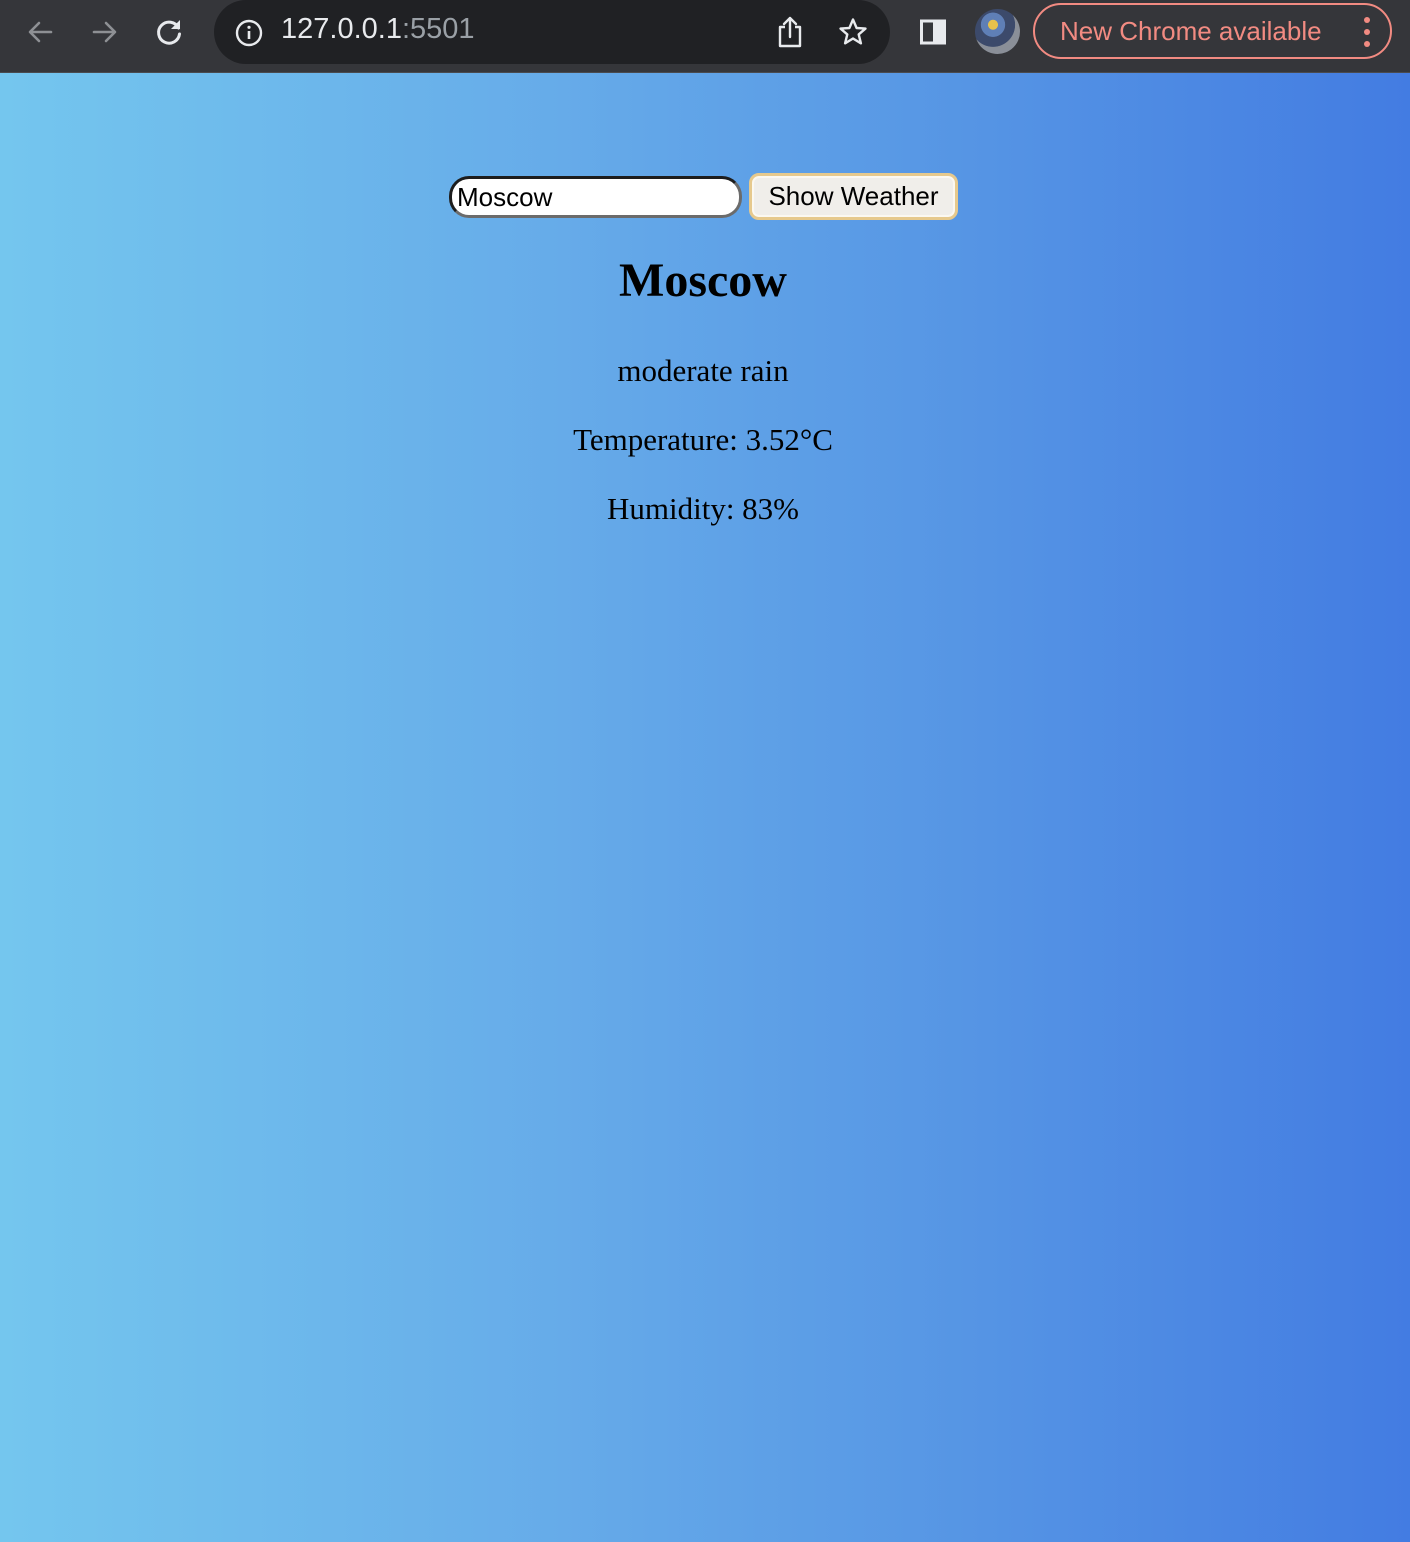  I want to click on info-icon, so click(249, 33).